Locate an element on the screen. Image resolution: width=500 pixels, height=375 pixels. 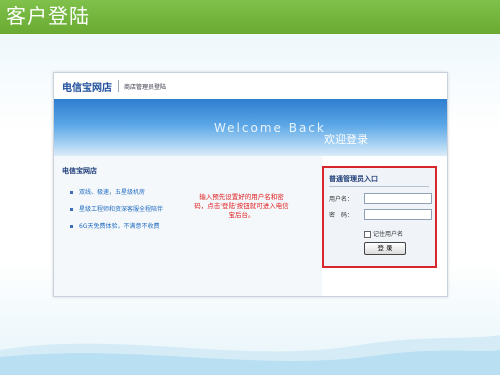
welcome-banner: Welcome Back 欢迎登录 is located at coordinates (250, 127).